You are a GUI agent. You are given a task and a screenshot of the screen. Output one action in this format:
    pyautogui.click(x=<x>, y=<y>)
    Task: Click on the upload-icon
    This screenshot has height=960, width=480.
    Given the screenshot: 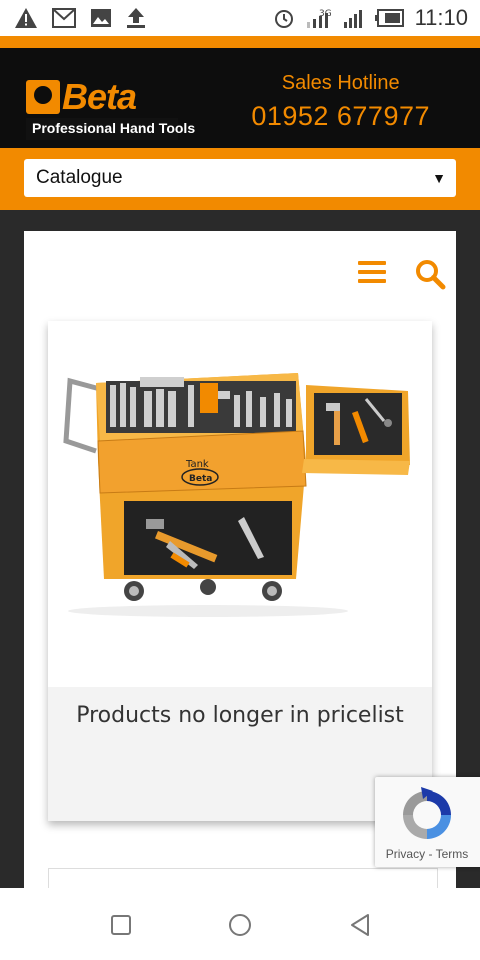 What is the action you would take?
    pyautogui.click(x=136, y=18)
    